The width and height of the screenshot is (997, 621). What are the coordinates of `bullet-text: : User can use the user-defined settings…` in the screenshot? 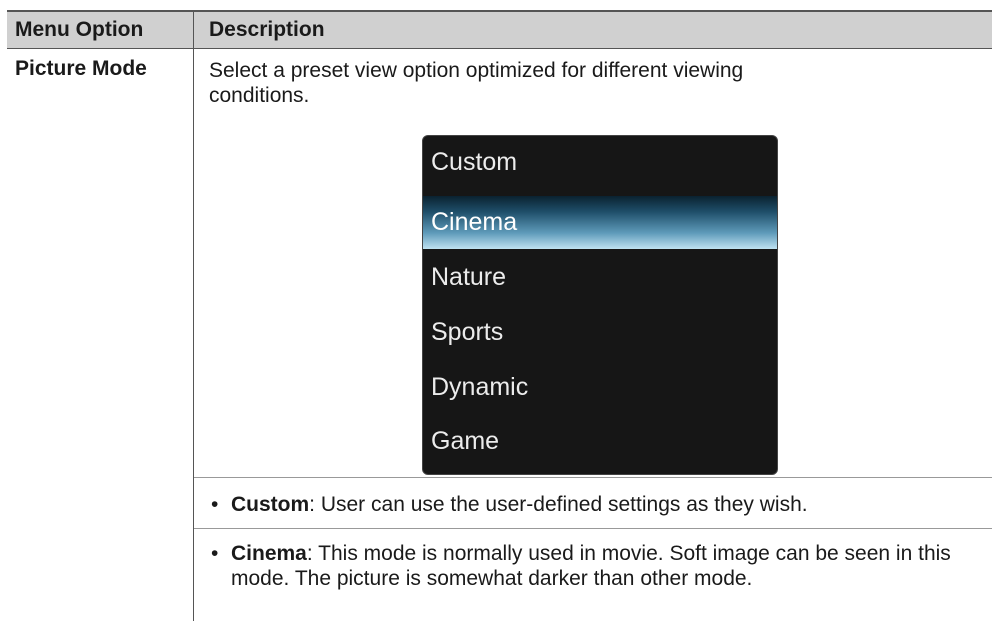 It's located at (558, 504).